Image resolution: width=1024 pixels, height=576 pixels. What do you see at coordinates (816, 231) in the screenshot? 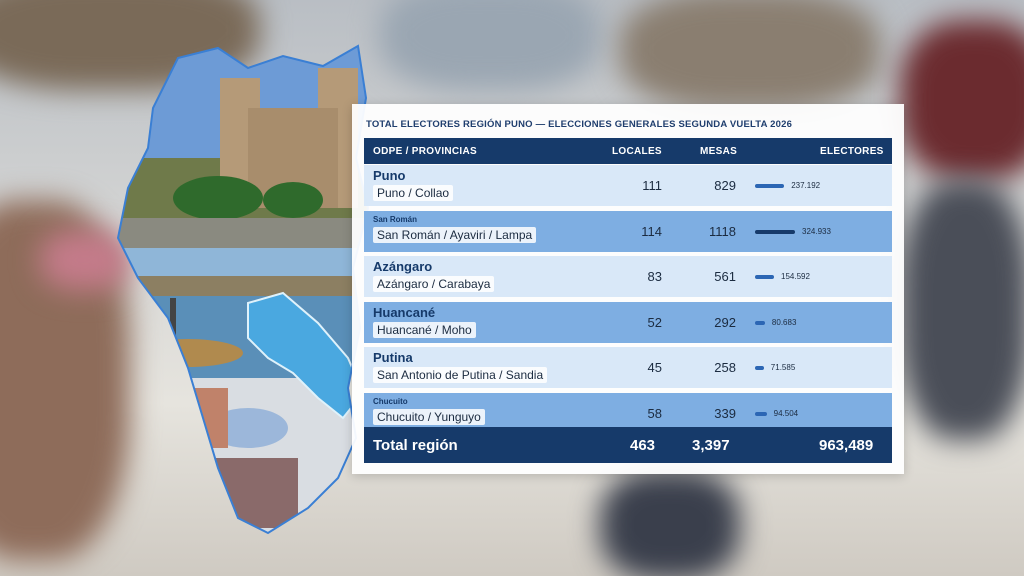
I see `electores-value: 324.933` at bounding box center [816, 231].